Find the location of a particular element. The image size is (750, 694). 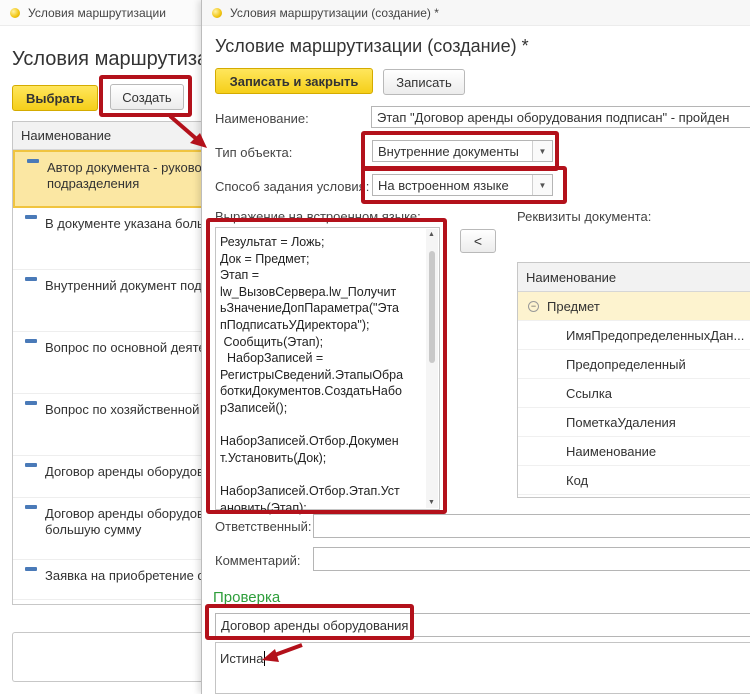

requisites-header: Наименование is located at coordinates (634, 277).